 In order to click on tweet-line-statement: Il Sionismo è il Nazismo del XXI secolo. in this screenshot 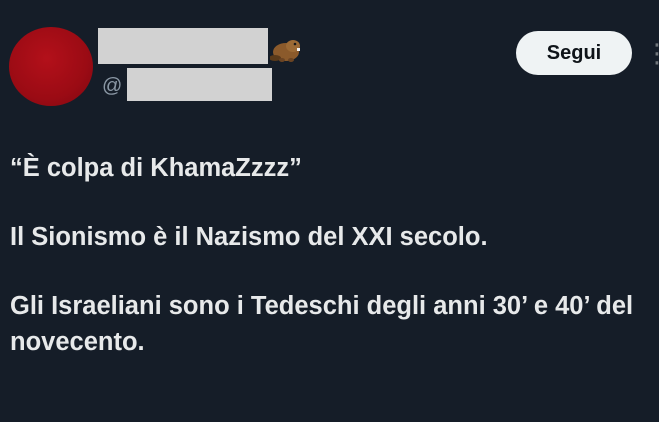, I will do `click(249, 237)`.